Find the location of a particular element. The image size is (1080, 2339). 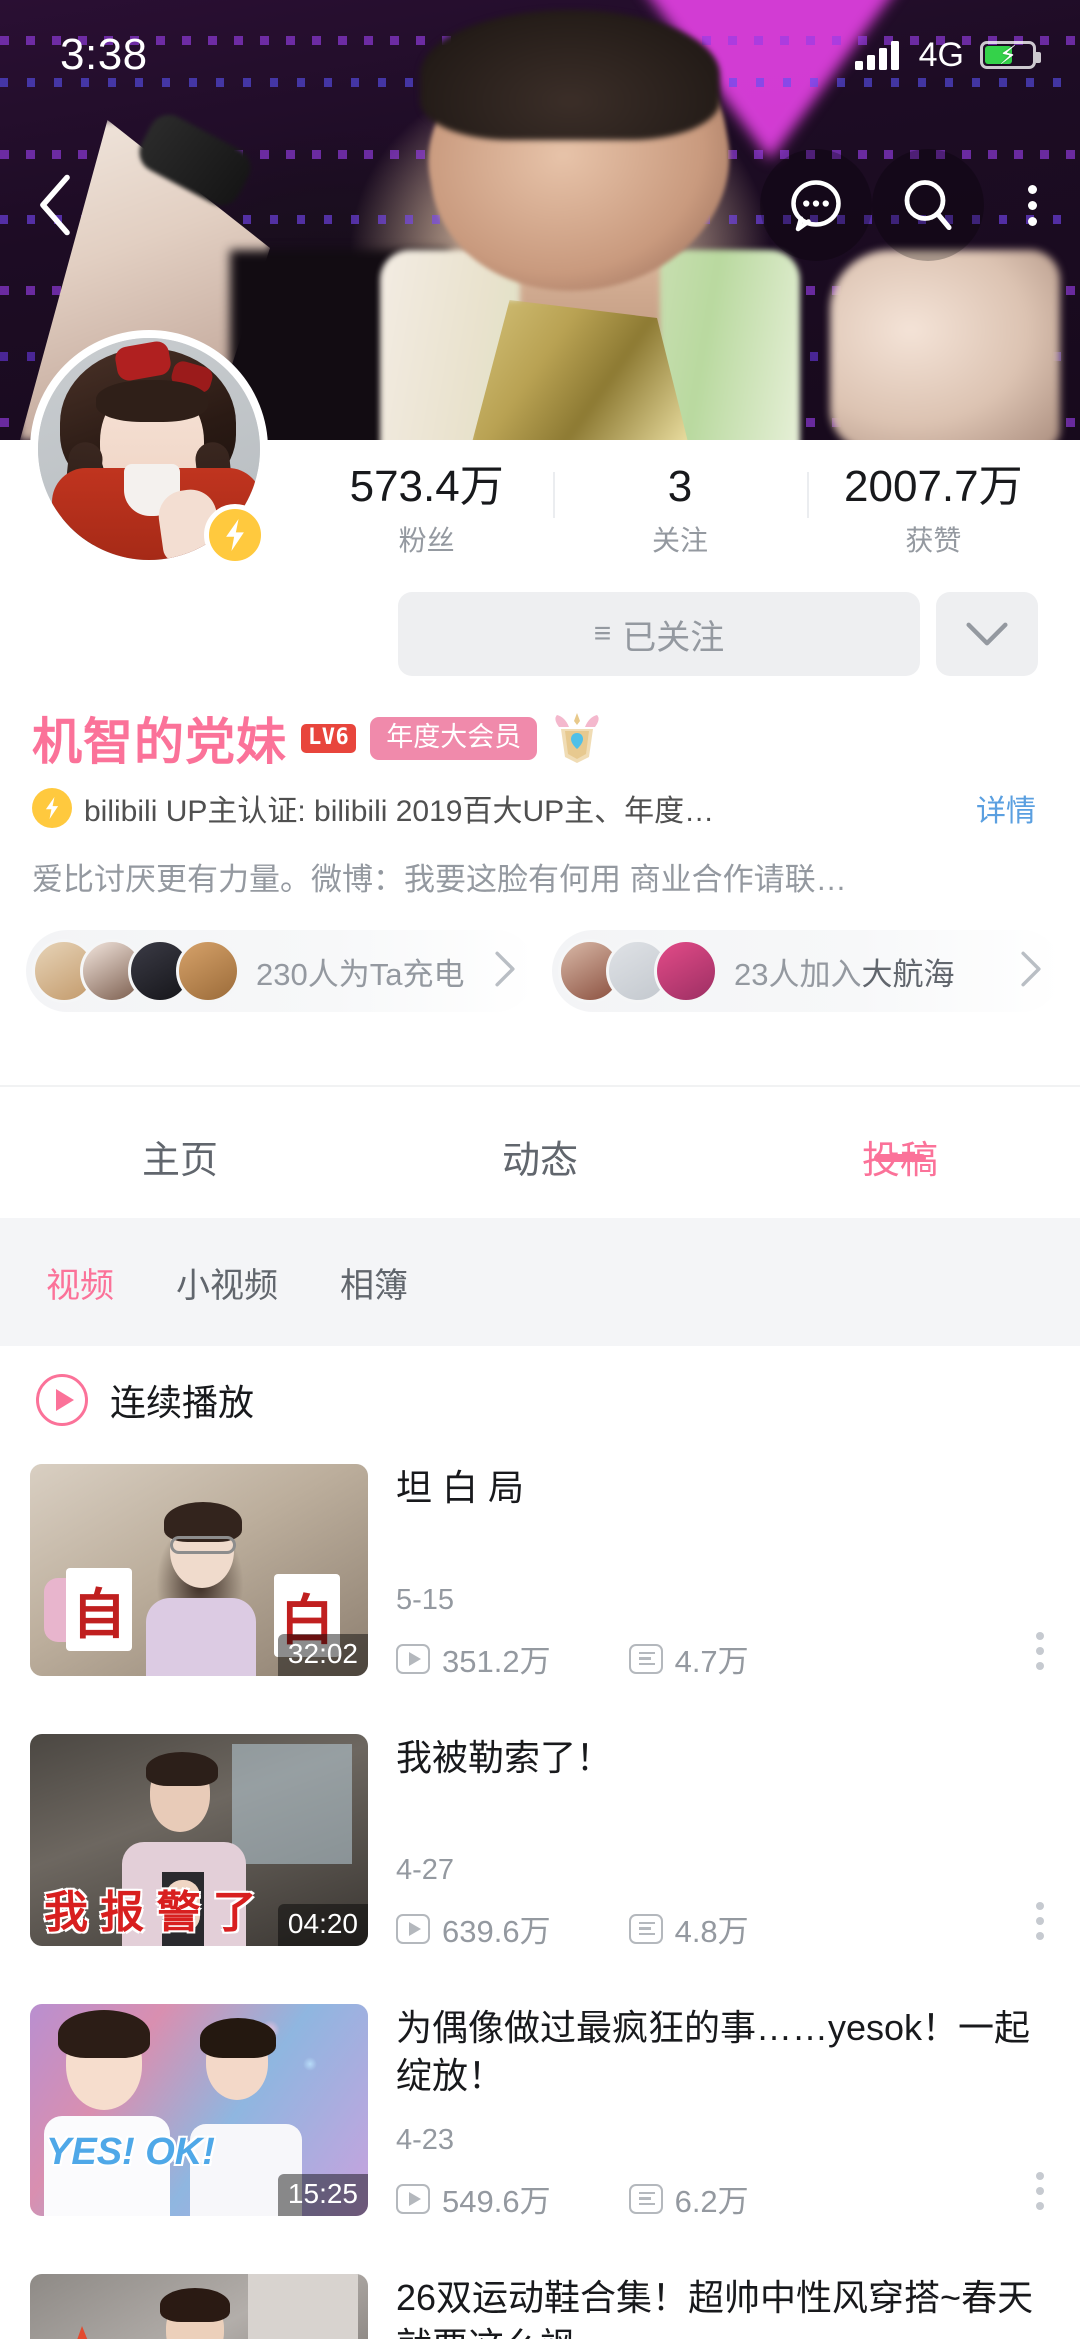

stat-following: 3 关注 is located at coordinates (679, 510).